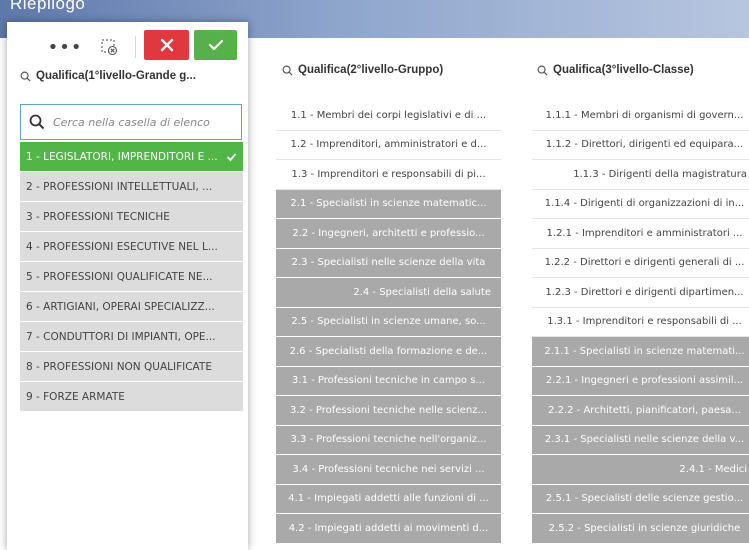  I want to click on list-item-label: 3 - PROFESSIONI TECNICHE, so click(98, 216).